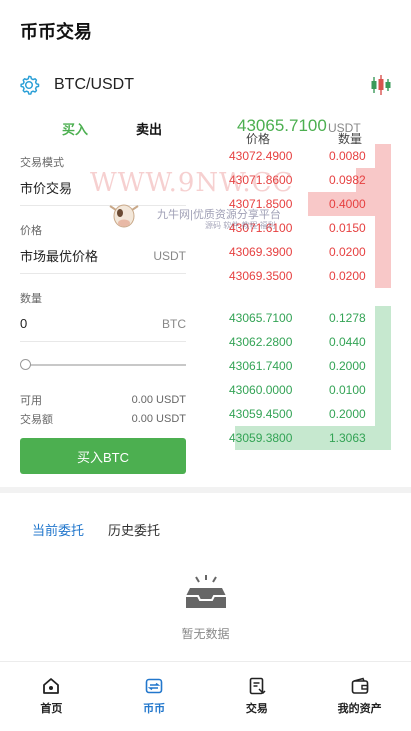 The width and height of the screenshot is (411, 731). What do you see at coordinates (261, 156) in the screenshot?
I see `ask-price: 43072.4900` at bounding box center [261, 156].